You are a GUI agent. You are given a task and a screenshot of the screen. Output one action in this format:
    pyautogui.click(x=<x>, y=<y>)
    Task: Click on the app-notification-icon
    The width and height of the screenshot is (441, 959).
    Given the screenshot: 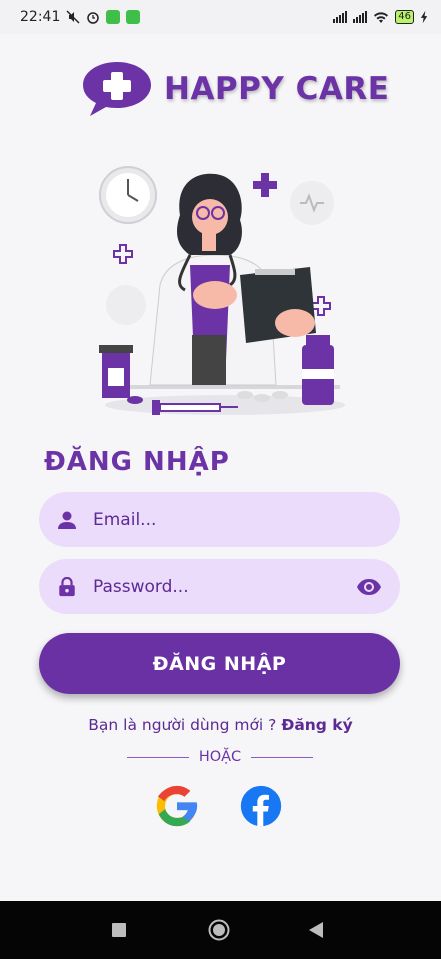 What is the action you would take?
    pyautogui.click(x=113, y=17)
    